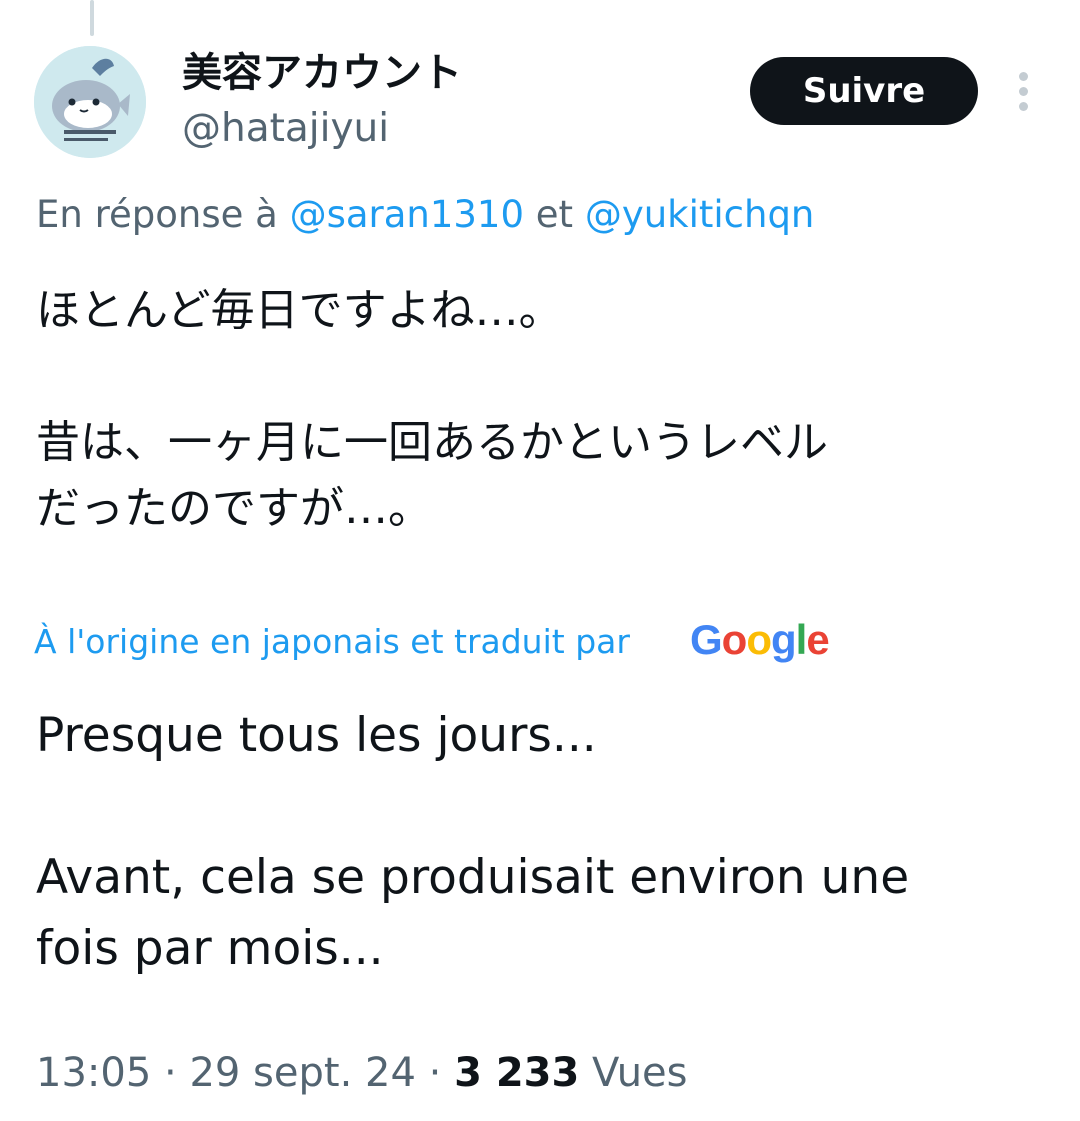 The image size is (1080, 1121). What do you see at coordinates (92, 18) in the screenshot?
I see `thread-connector-line` at bounding box center [92, 18].